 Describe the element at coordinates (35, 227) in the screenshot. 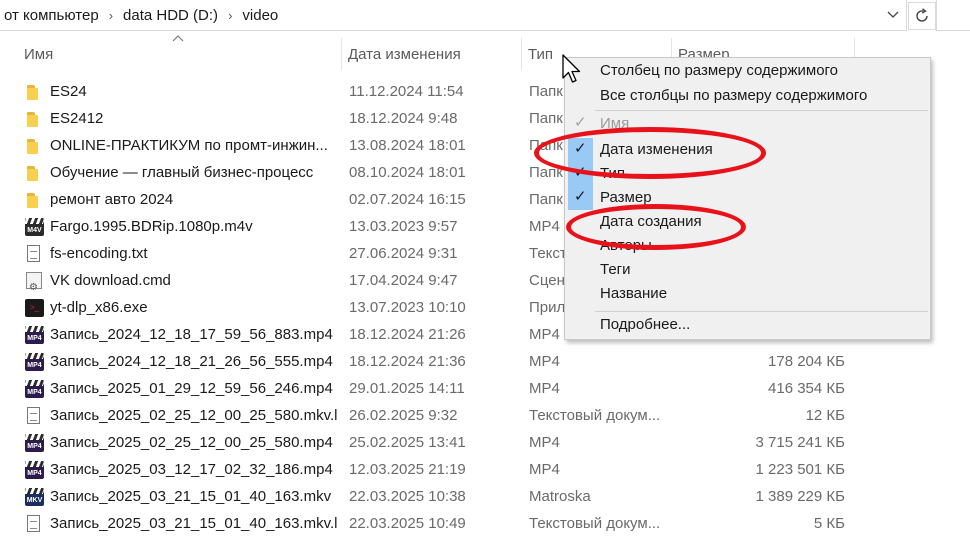

I see `video-file-icon: M4V` at that location.